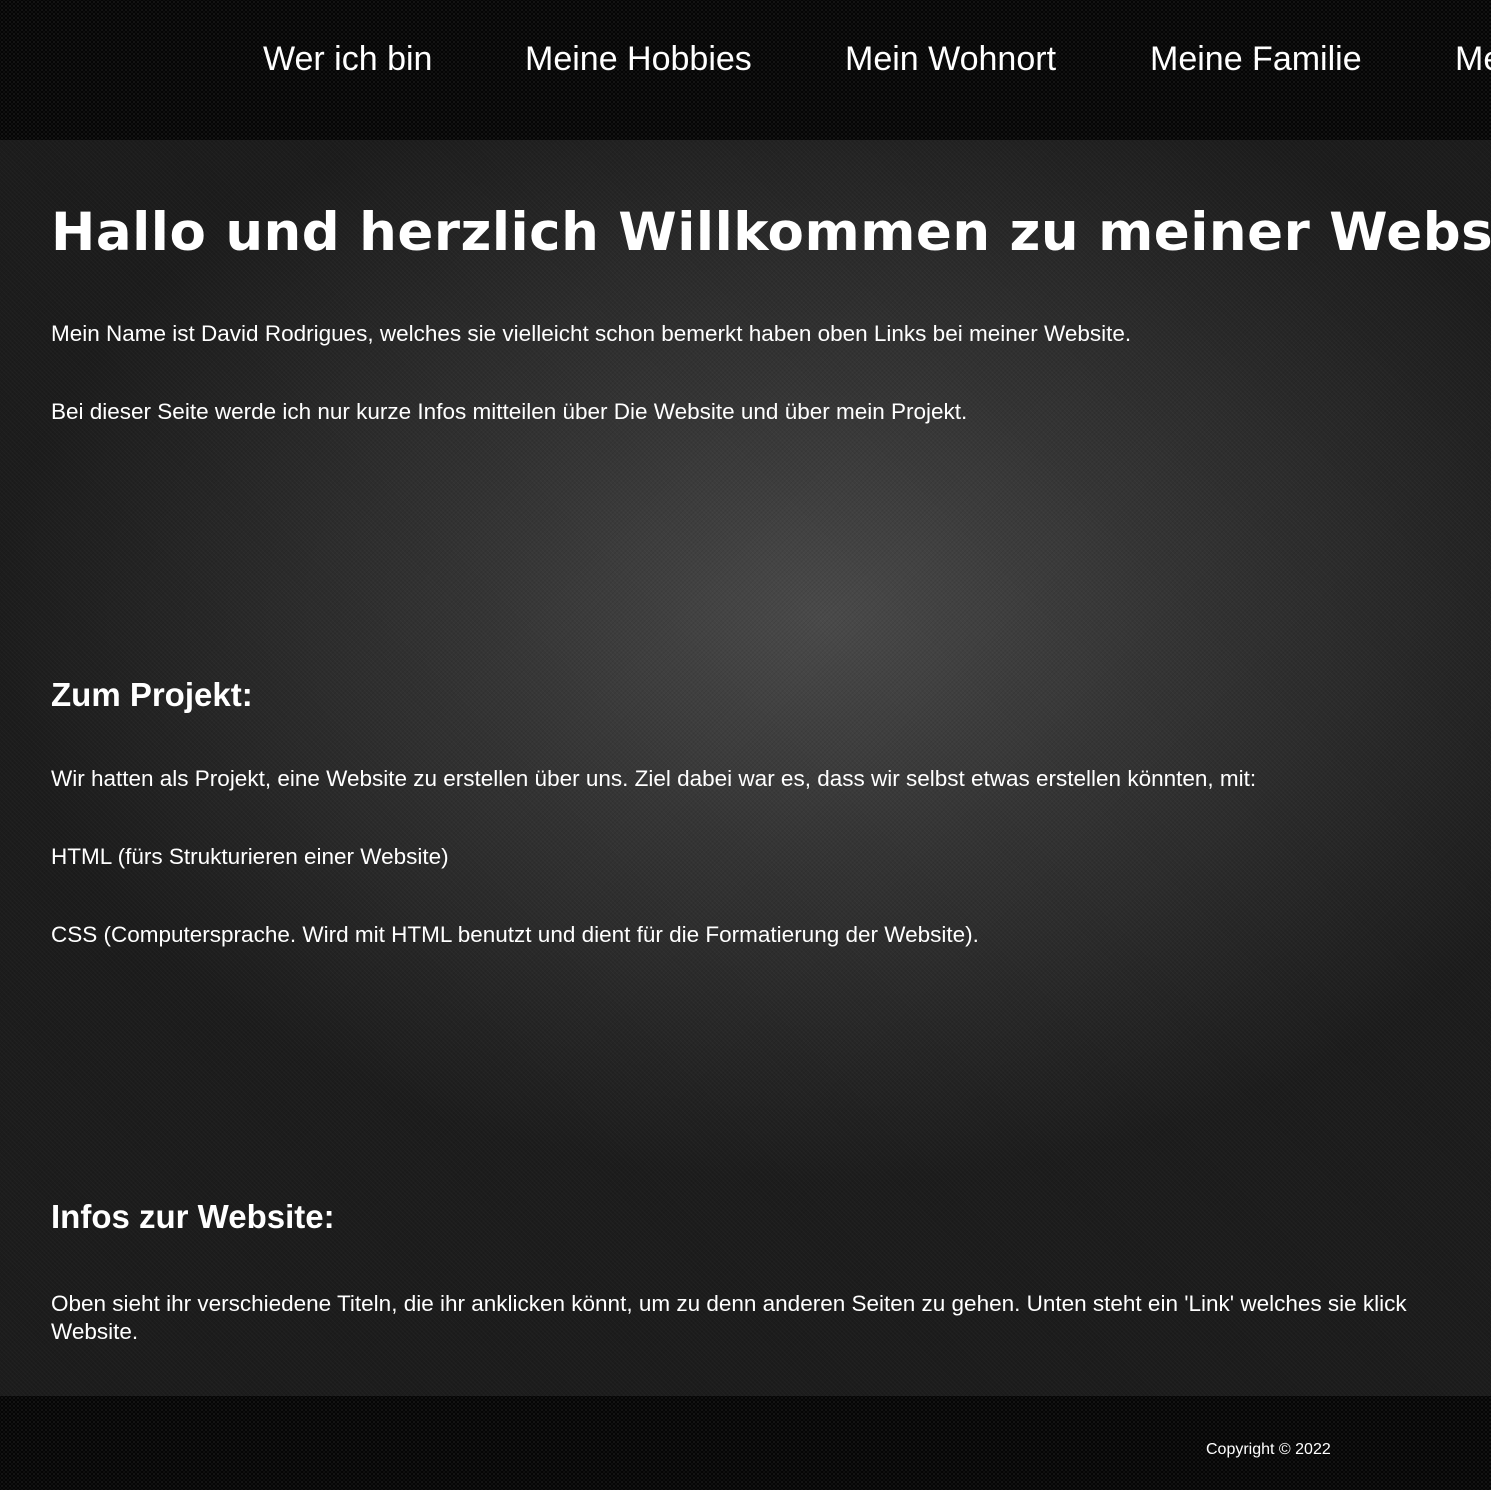 The image size is (1491, 1490). What do you see at coordinates (1268, 1449) in the screenshot?
I see `copyright-text: Copyright © 2022` at bounding box center [1268, 1449].